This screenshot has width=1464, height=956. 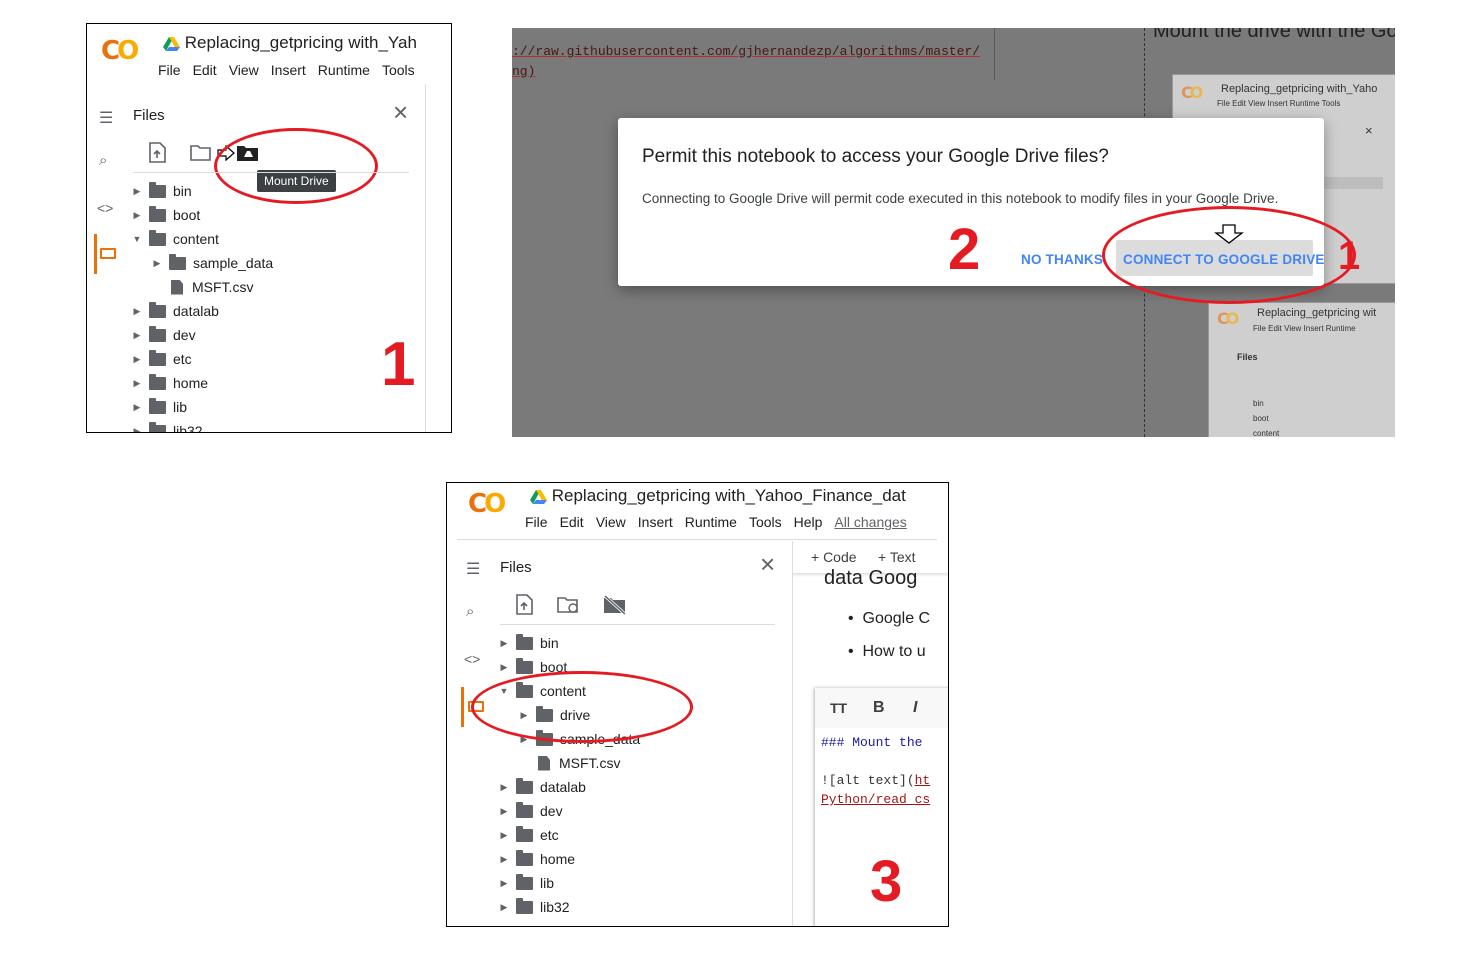 What do you see at coordinates (897, 557) in the screenshot?
I see `add-text-button: + Text` at bounding box center [897, 557].